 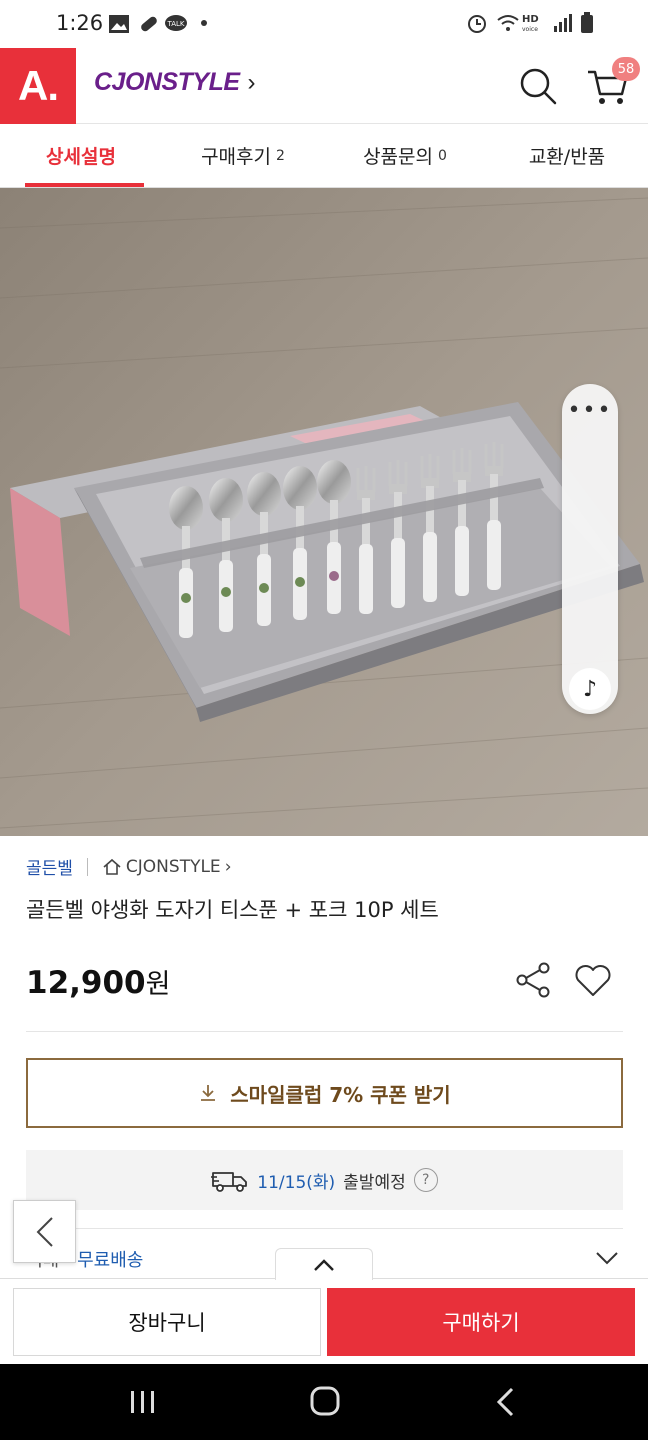 What do you see at coordinates (204, 23) in the screenshot?
I see `dot-icon` at bounding box center [204, 23].